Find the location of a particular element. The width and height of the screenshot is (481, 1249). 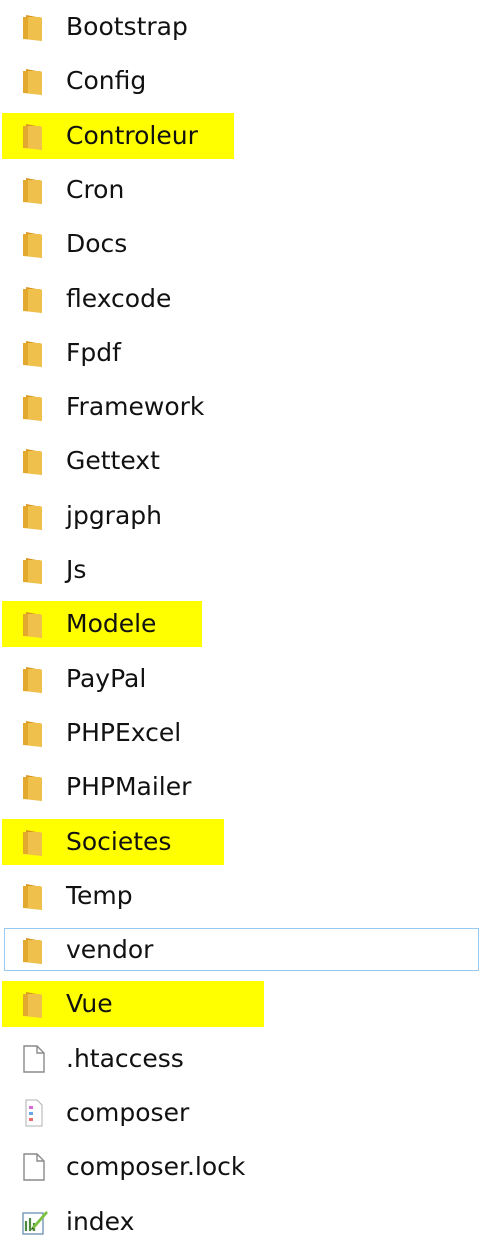

folder-item: vendor is located at coordinates (240, 950).